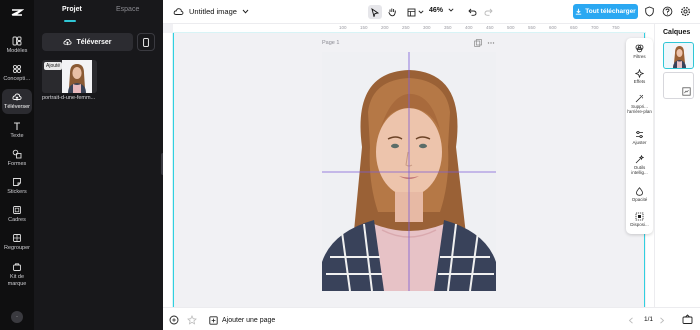 This screenshot has width=700, height=330. Describe the element at coordinates (406, 27) in the screenshot. I see `ruler-tick: 250` at that location.